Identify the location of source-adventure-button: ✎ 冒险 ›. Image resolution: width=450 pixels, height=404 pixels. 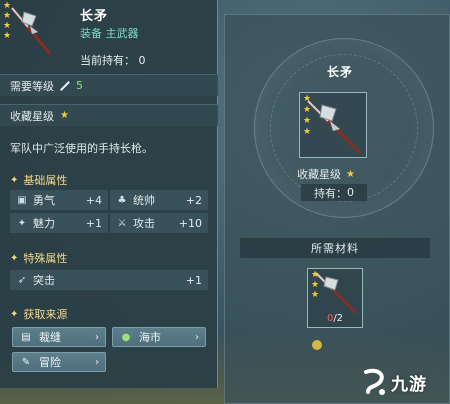
(59, 362).